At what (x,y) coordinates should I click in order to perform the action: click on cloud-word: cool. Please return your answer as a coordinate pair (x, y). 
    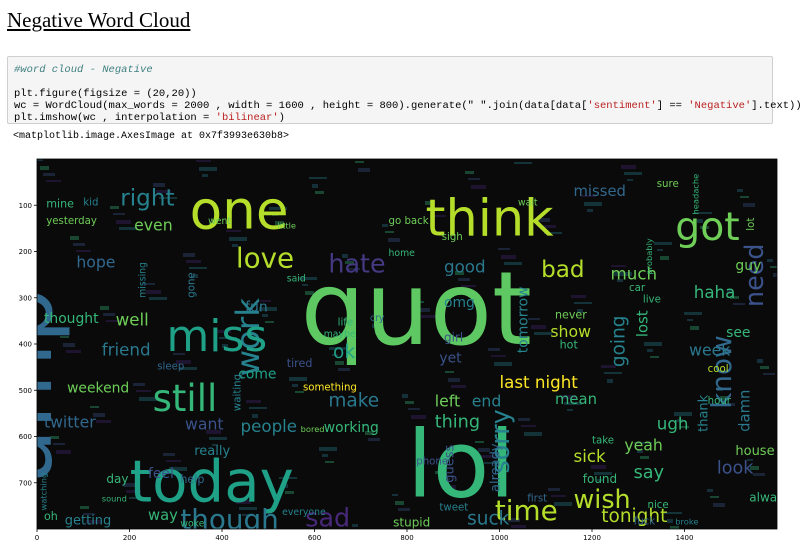
    Looking at the image, I should click on (718, 369).